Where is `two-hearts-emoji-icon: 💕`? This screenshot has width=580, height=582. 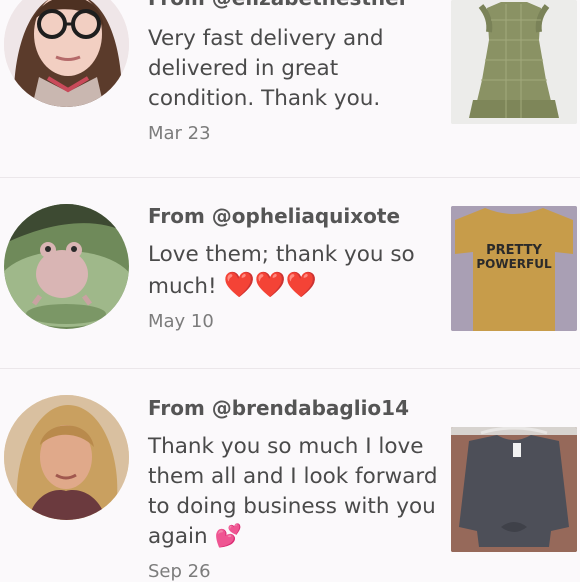 two-hearts-emoji-icon: 💕 is located at coordinates (228, 536).